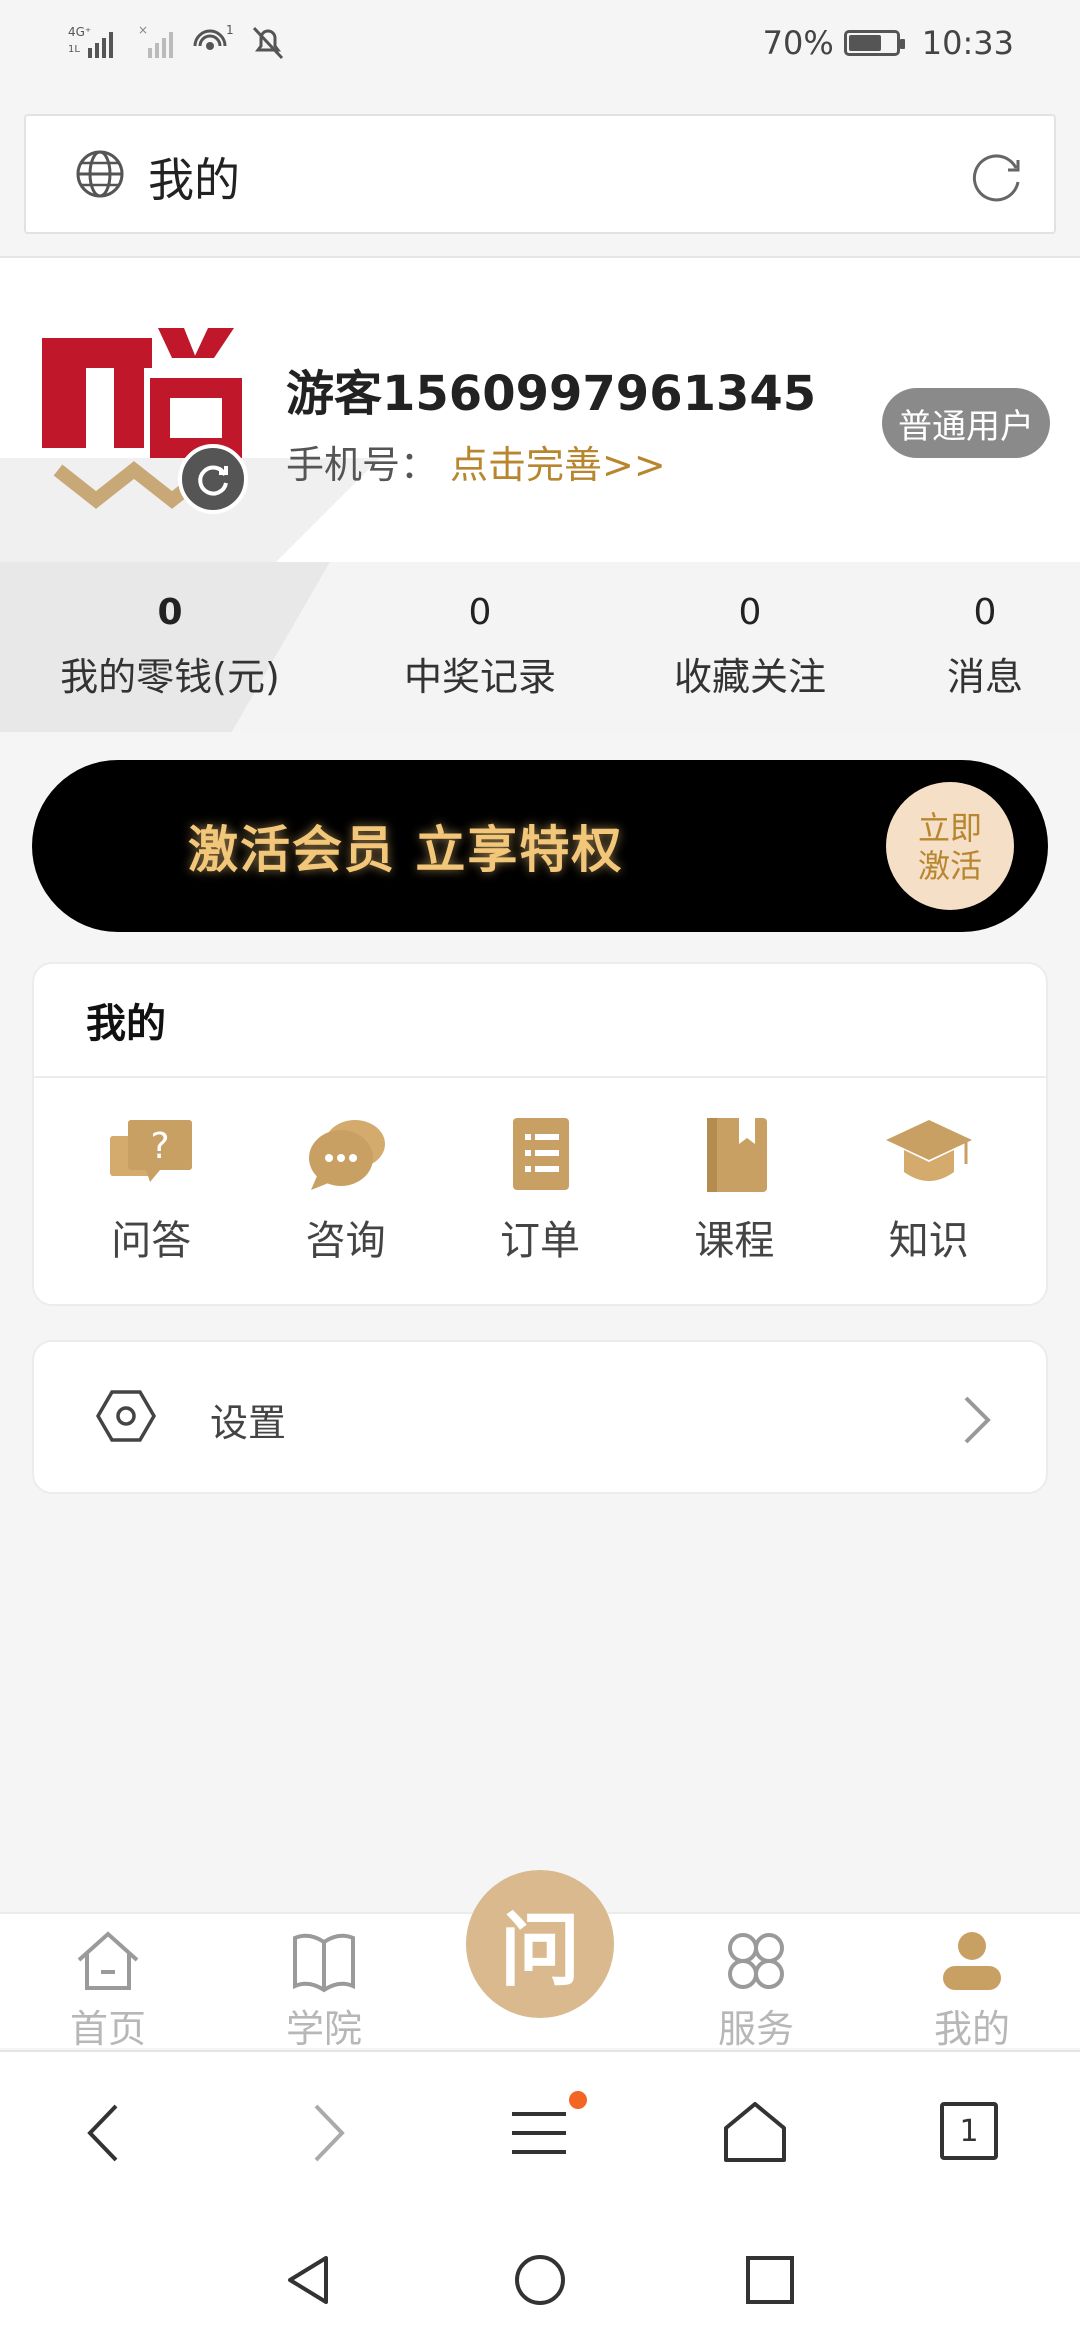 The height and width of the screenshot is (2340, 1080). What do you see at coordinates (578, 2100) in the screenshot?
I see `menu-notification-dot` at bounding box center [578, 2100].